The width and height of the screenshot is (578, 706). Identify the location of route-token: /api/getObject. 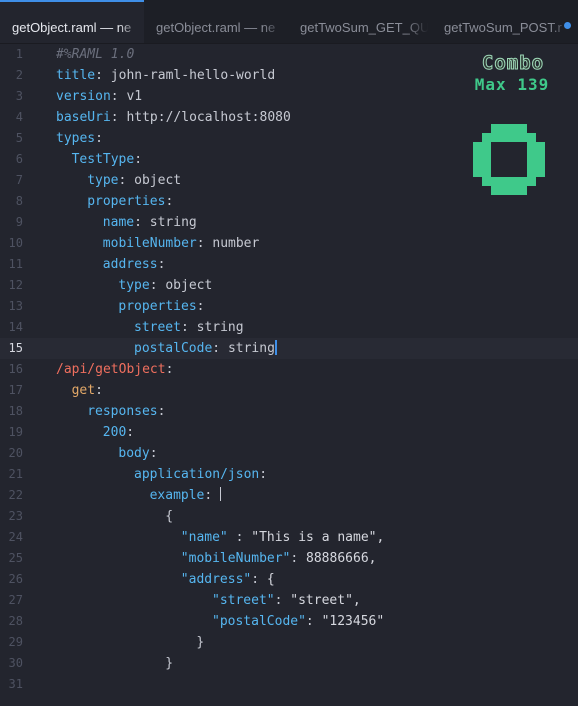
(111, 369).